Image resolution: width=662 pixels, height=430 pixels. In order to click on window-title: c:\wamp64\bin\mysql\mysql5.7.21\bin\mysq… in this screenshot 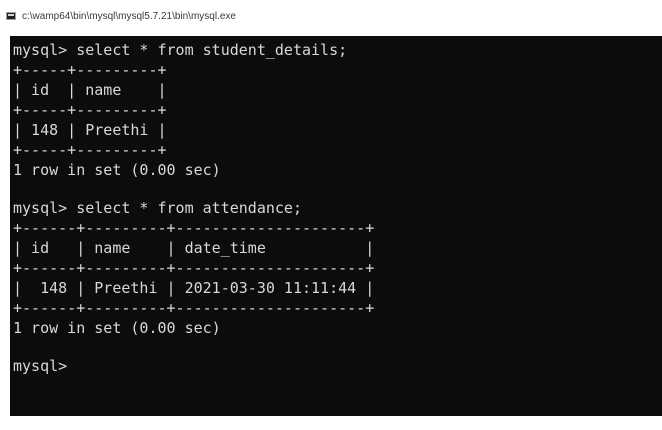, I will do `click(129, 16)`.